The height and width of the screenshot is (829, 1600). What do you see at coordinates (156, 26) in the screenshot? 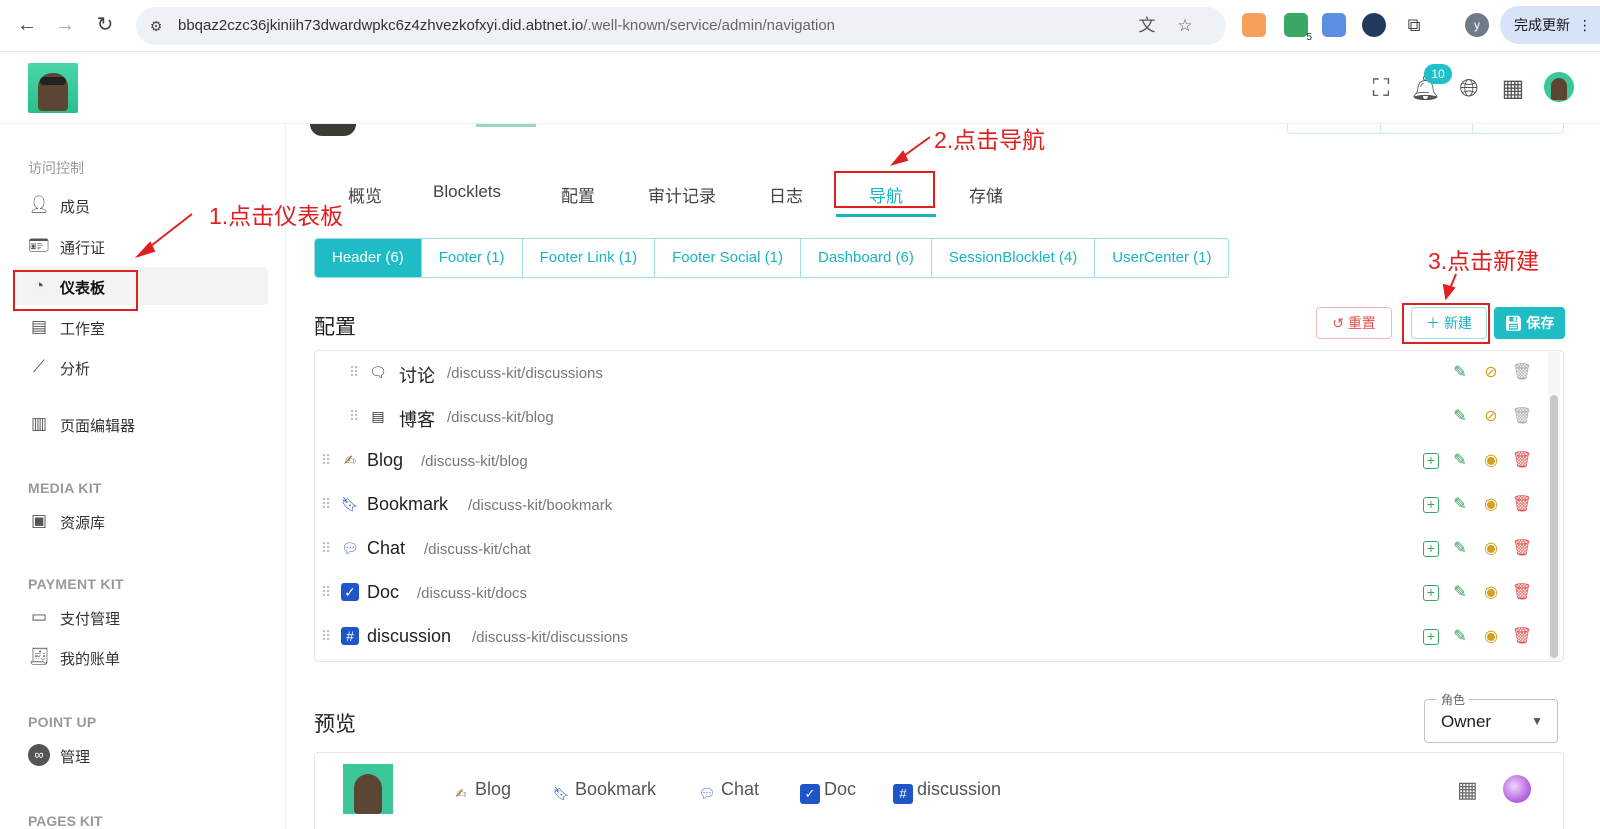
I see `site-settings-icon: ⚙` at bounding box center [156, 26].